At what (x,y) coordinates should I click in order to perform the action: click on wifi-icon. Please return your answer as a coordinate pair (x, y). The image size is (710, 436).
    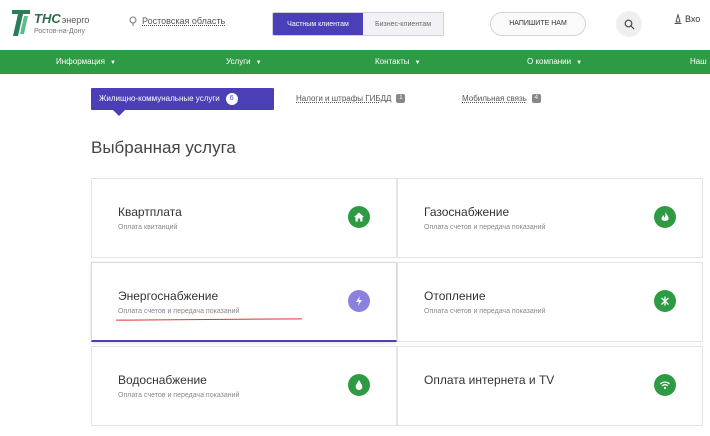
    Looking at the image, I should click on (665, 385).